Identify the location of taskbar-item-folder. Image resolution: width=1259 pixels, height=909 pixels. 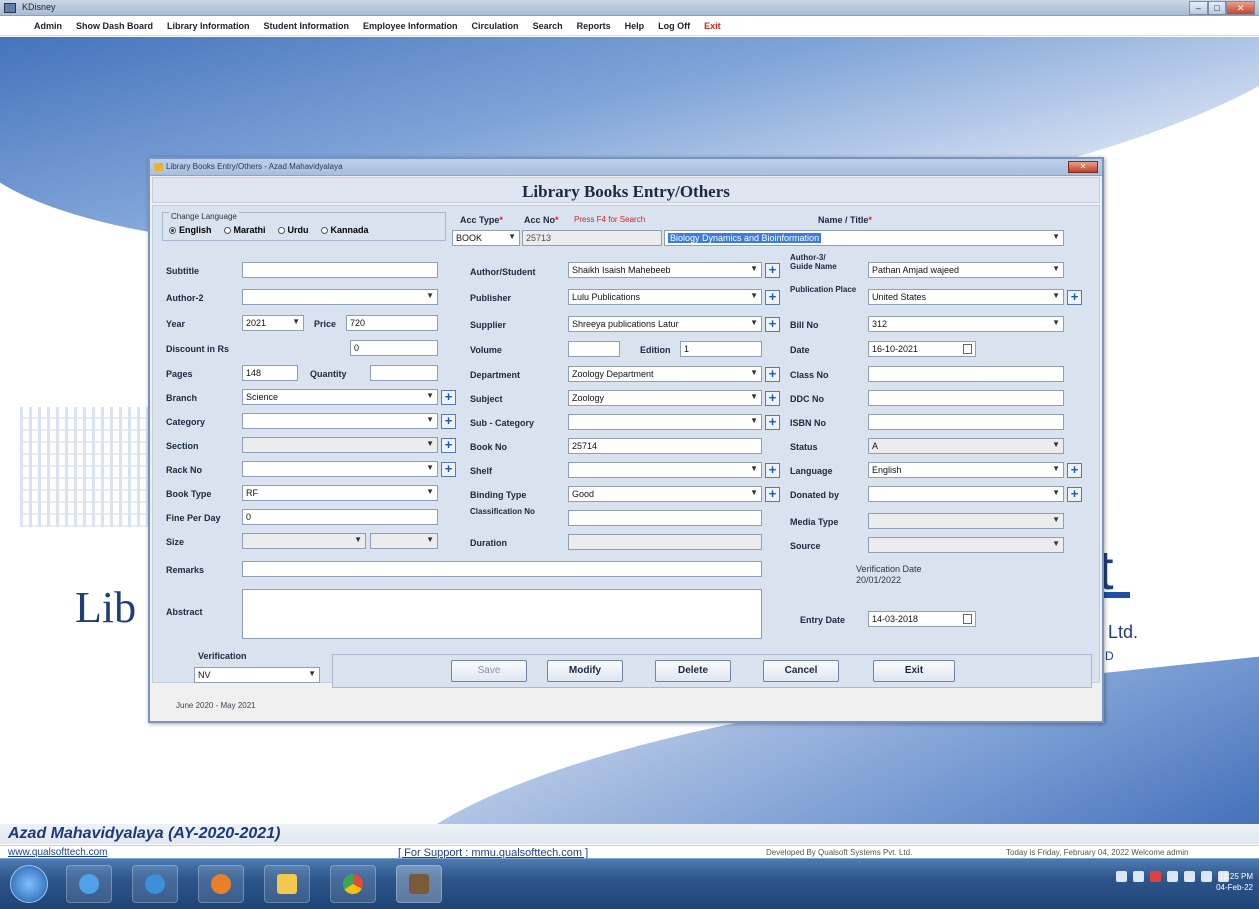
(287, 884).